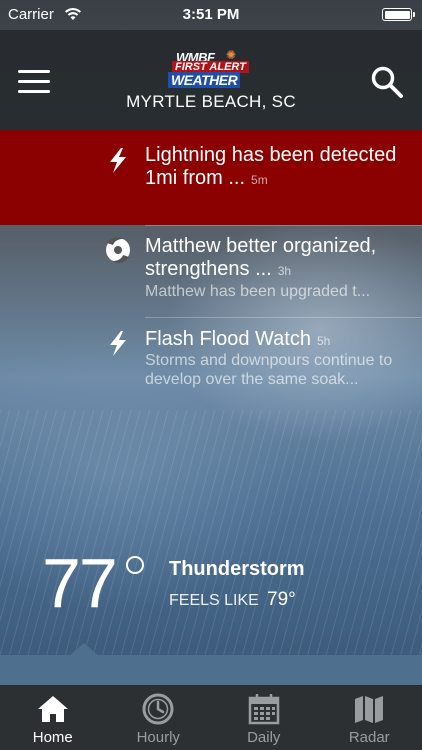  I want to click on alert-age: 3h, so click(284, 271).